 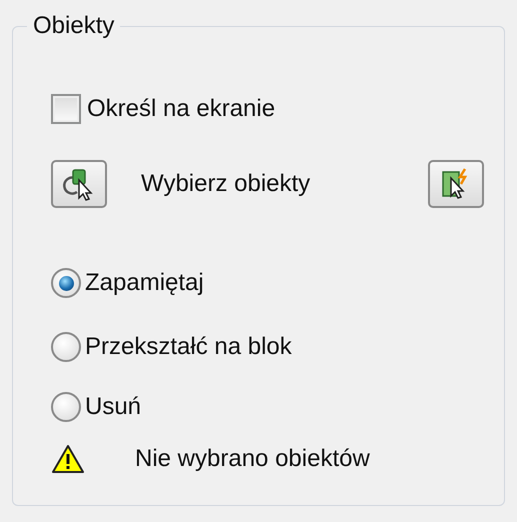 I want to click on checkbox, so click(x=66, y=109).